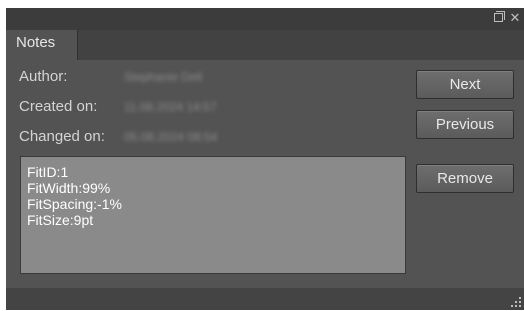 The height and width of the screenshot is (311, 524). Describe the element at coordinates (265, 19) in the screenshot. I see `panel-titlebar: ✕` at that location.